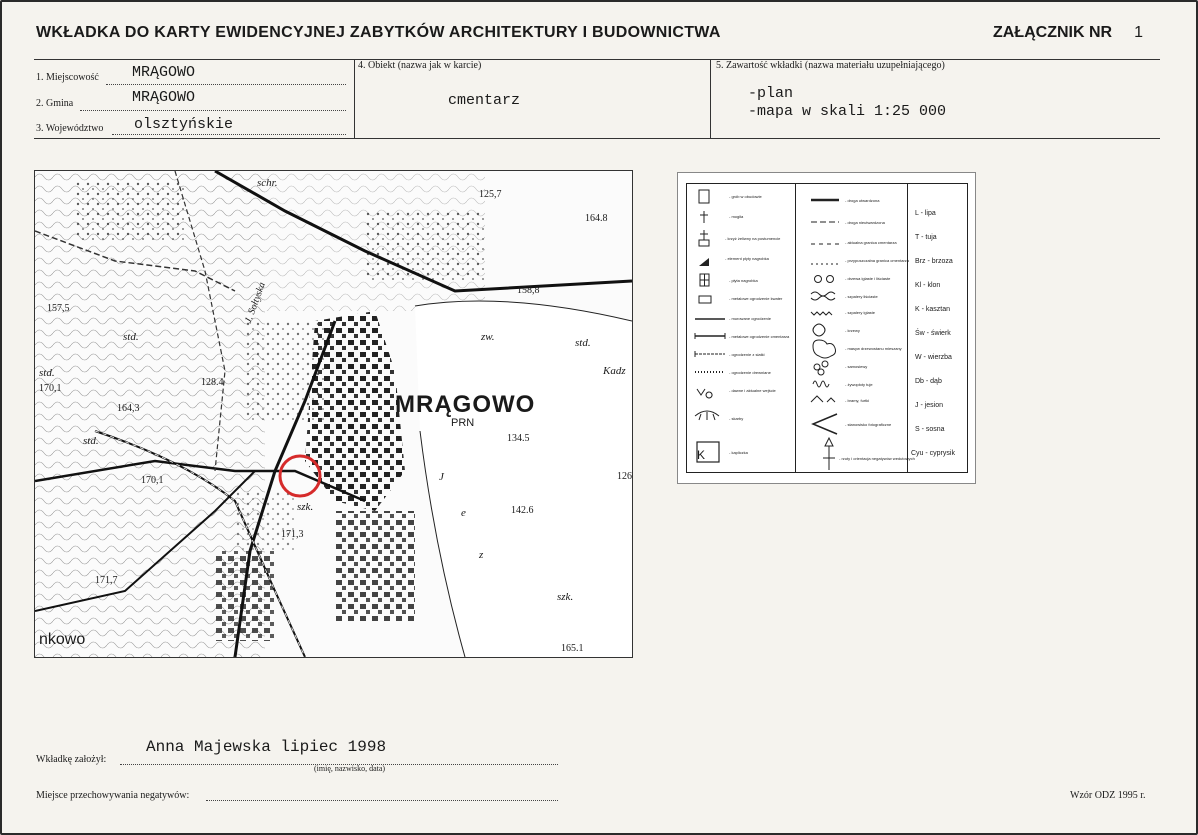 Image resolution: width=1198 pixels, height=835 pixels. I want to click on legend-item: - płyta nagrobka, so click(743, 280).